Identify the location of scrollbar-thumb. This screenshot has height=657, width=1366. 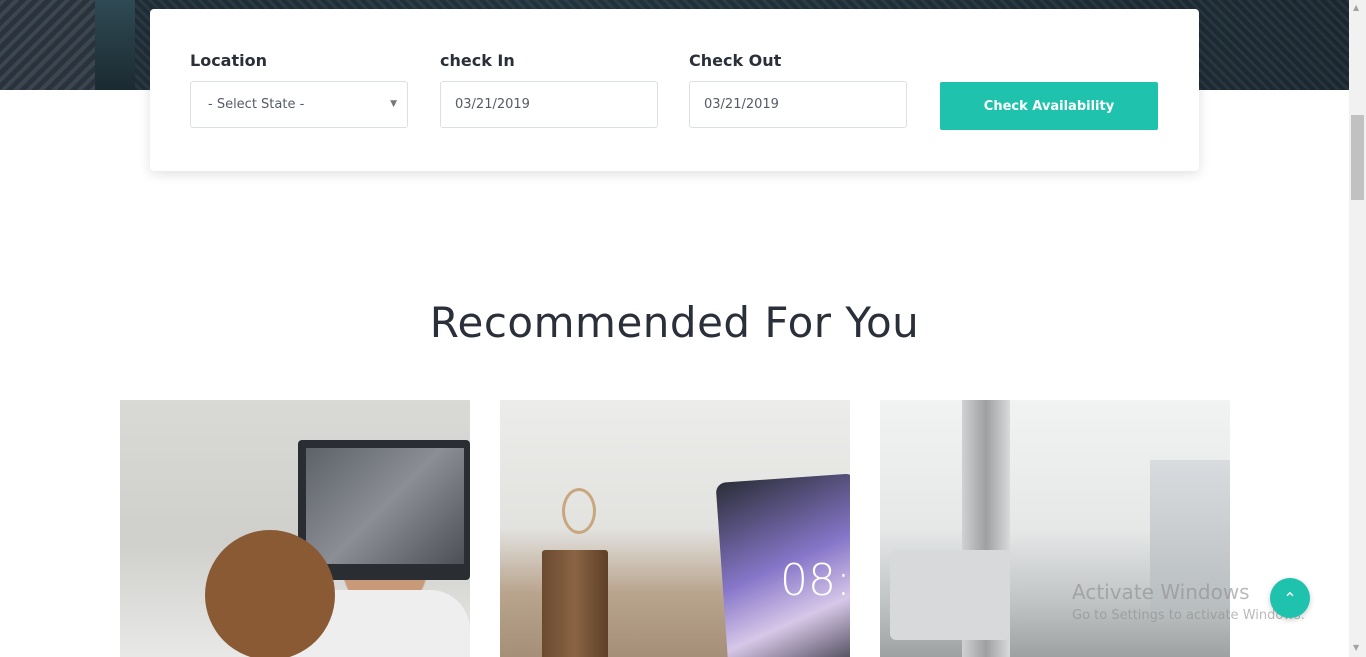
(1357, 157).